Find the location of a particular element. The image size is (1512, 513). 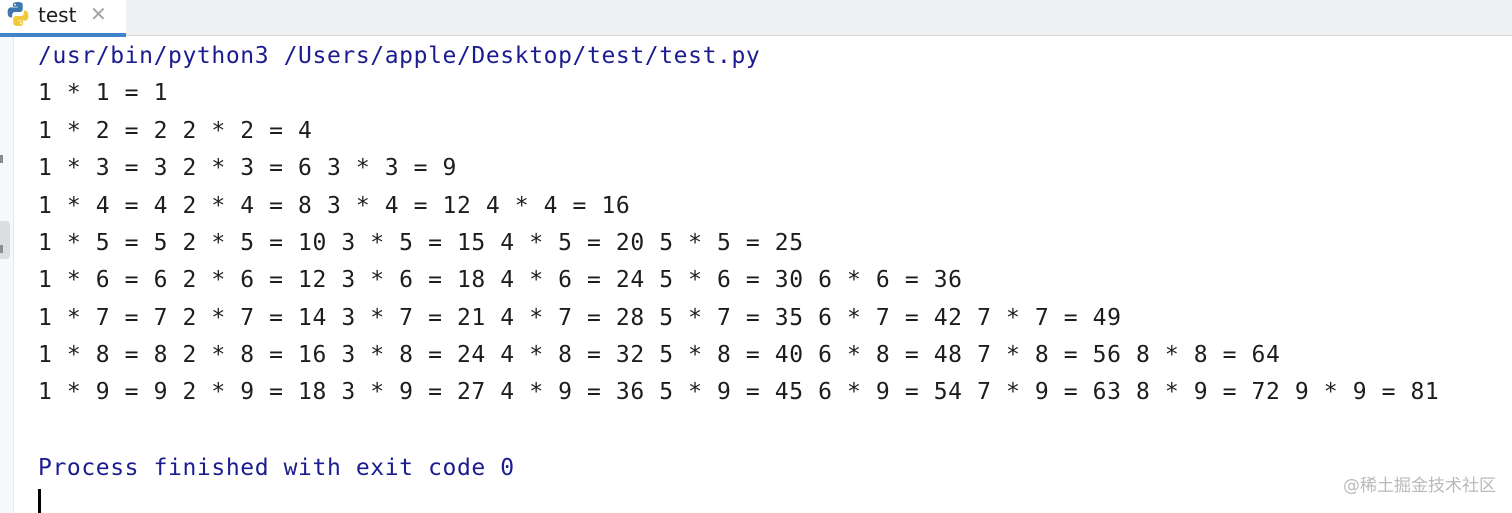

python-icon is located at coordinates (18, 14).